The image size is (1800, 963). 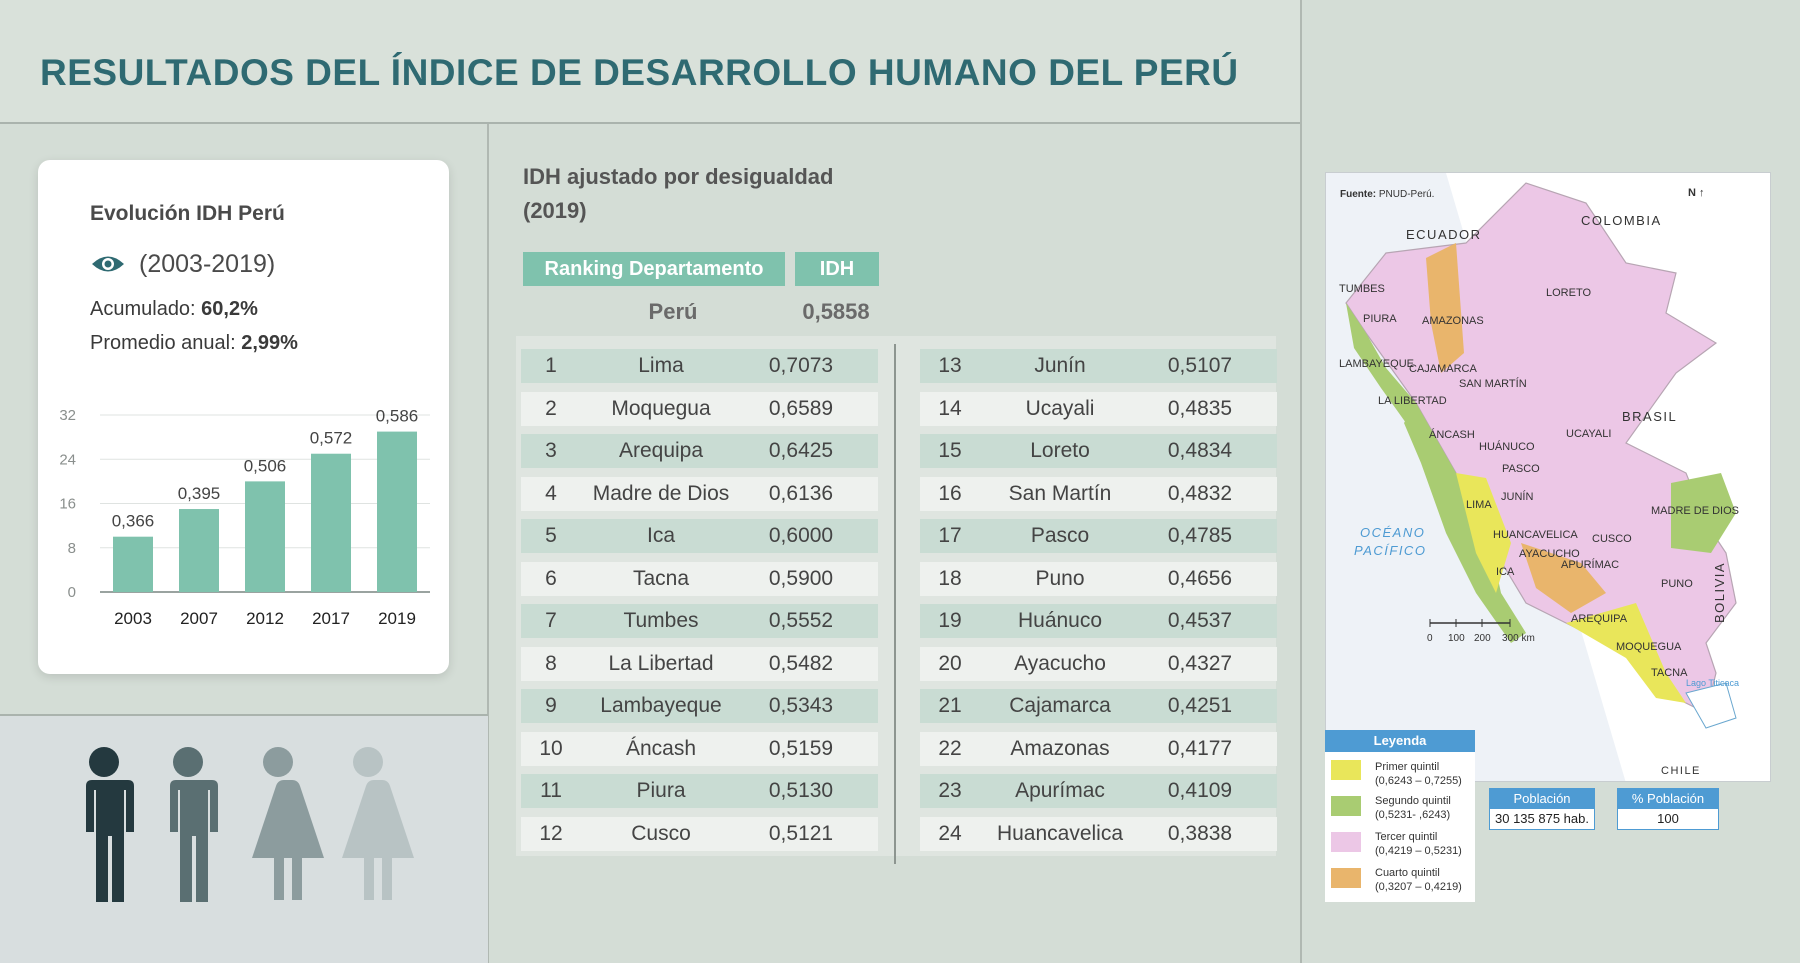 I want to click on idh-cell: 0,4834, so click(x=1200, y=450).